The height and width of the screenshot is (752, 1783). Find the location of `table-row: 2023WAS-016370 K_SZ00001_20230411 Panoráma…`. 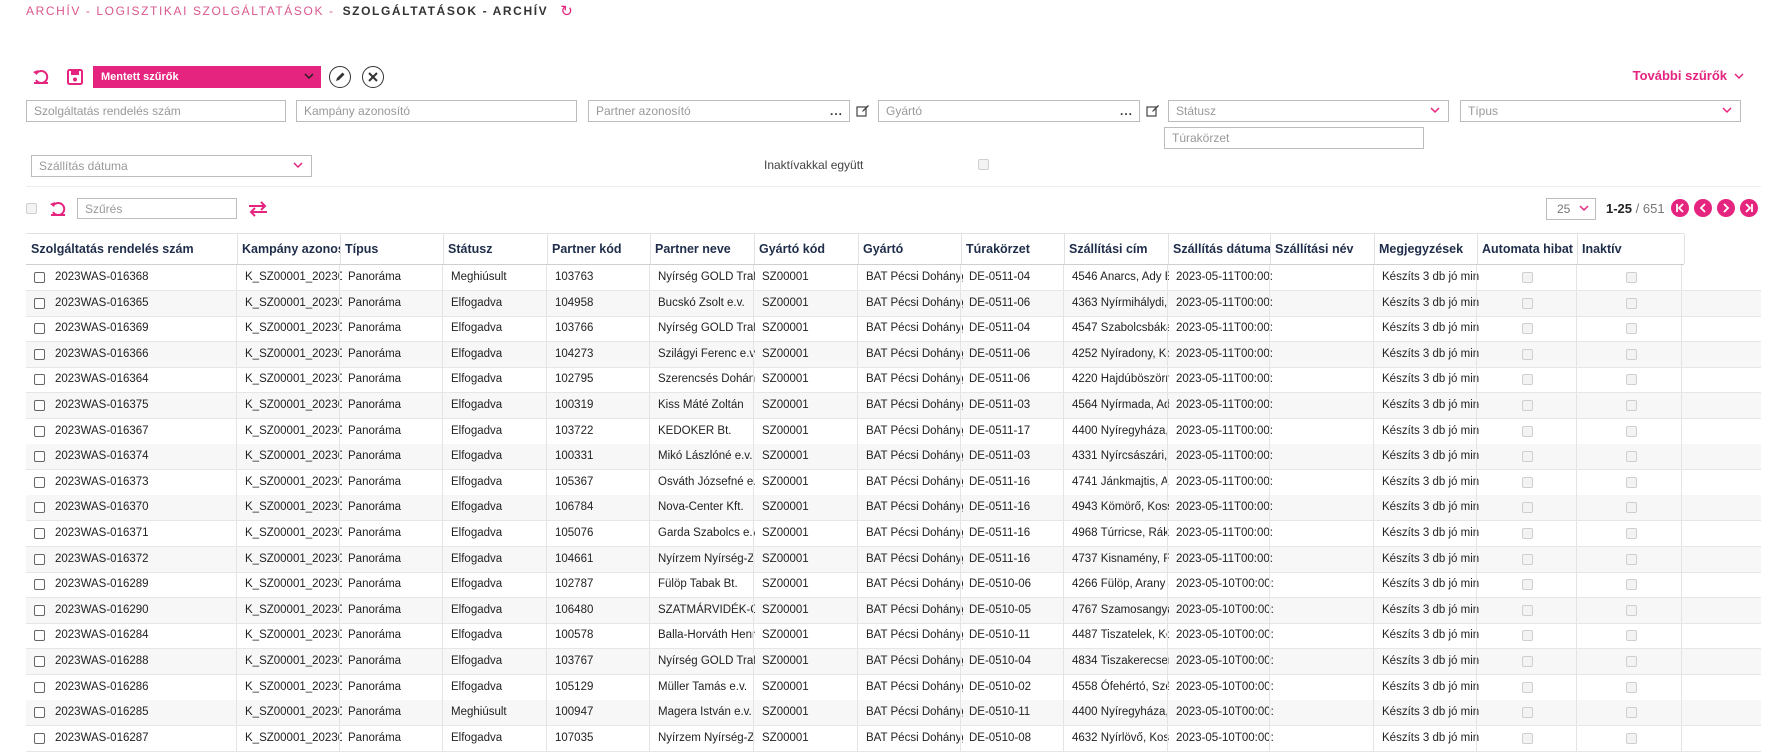

table-row: 2023WAS-016370 K_SZ00001_20230411 Panoráma… is located at coordinates (893, 508).